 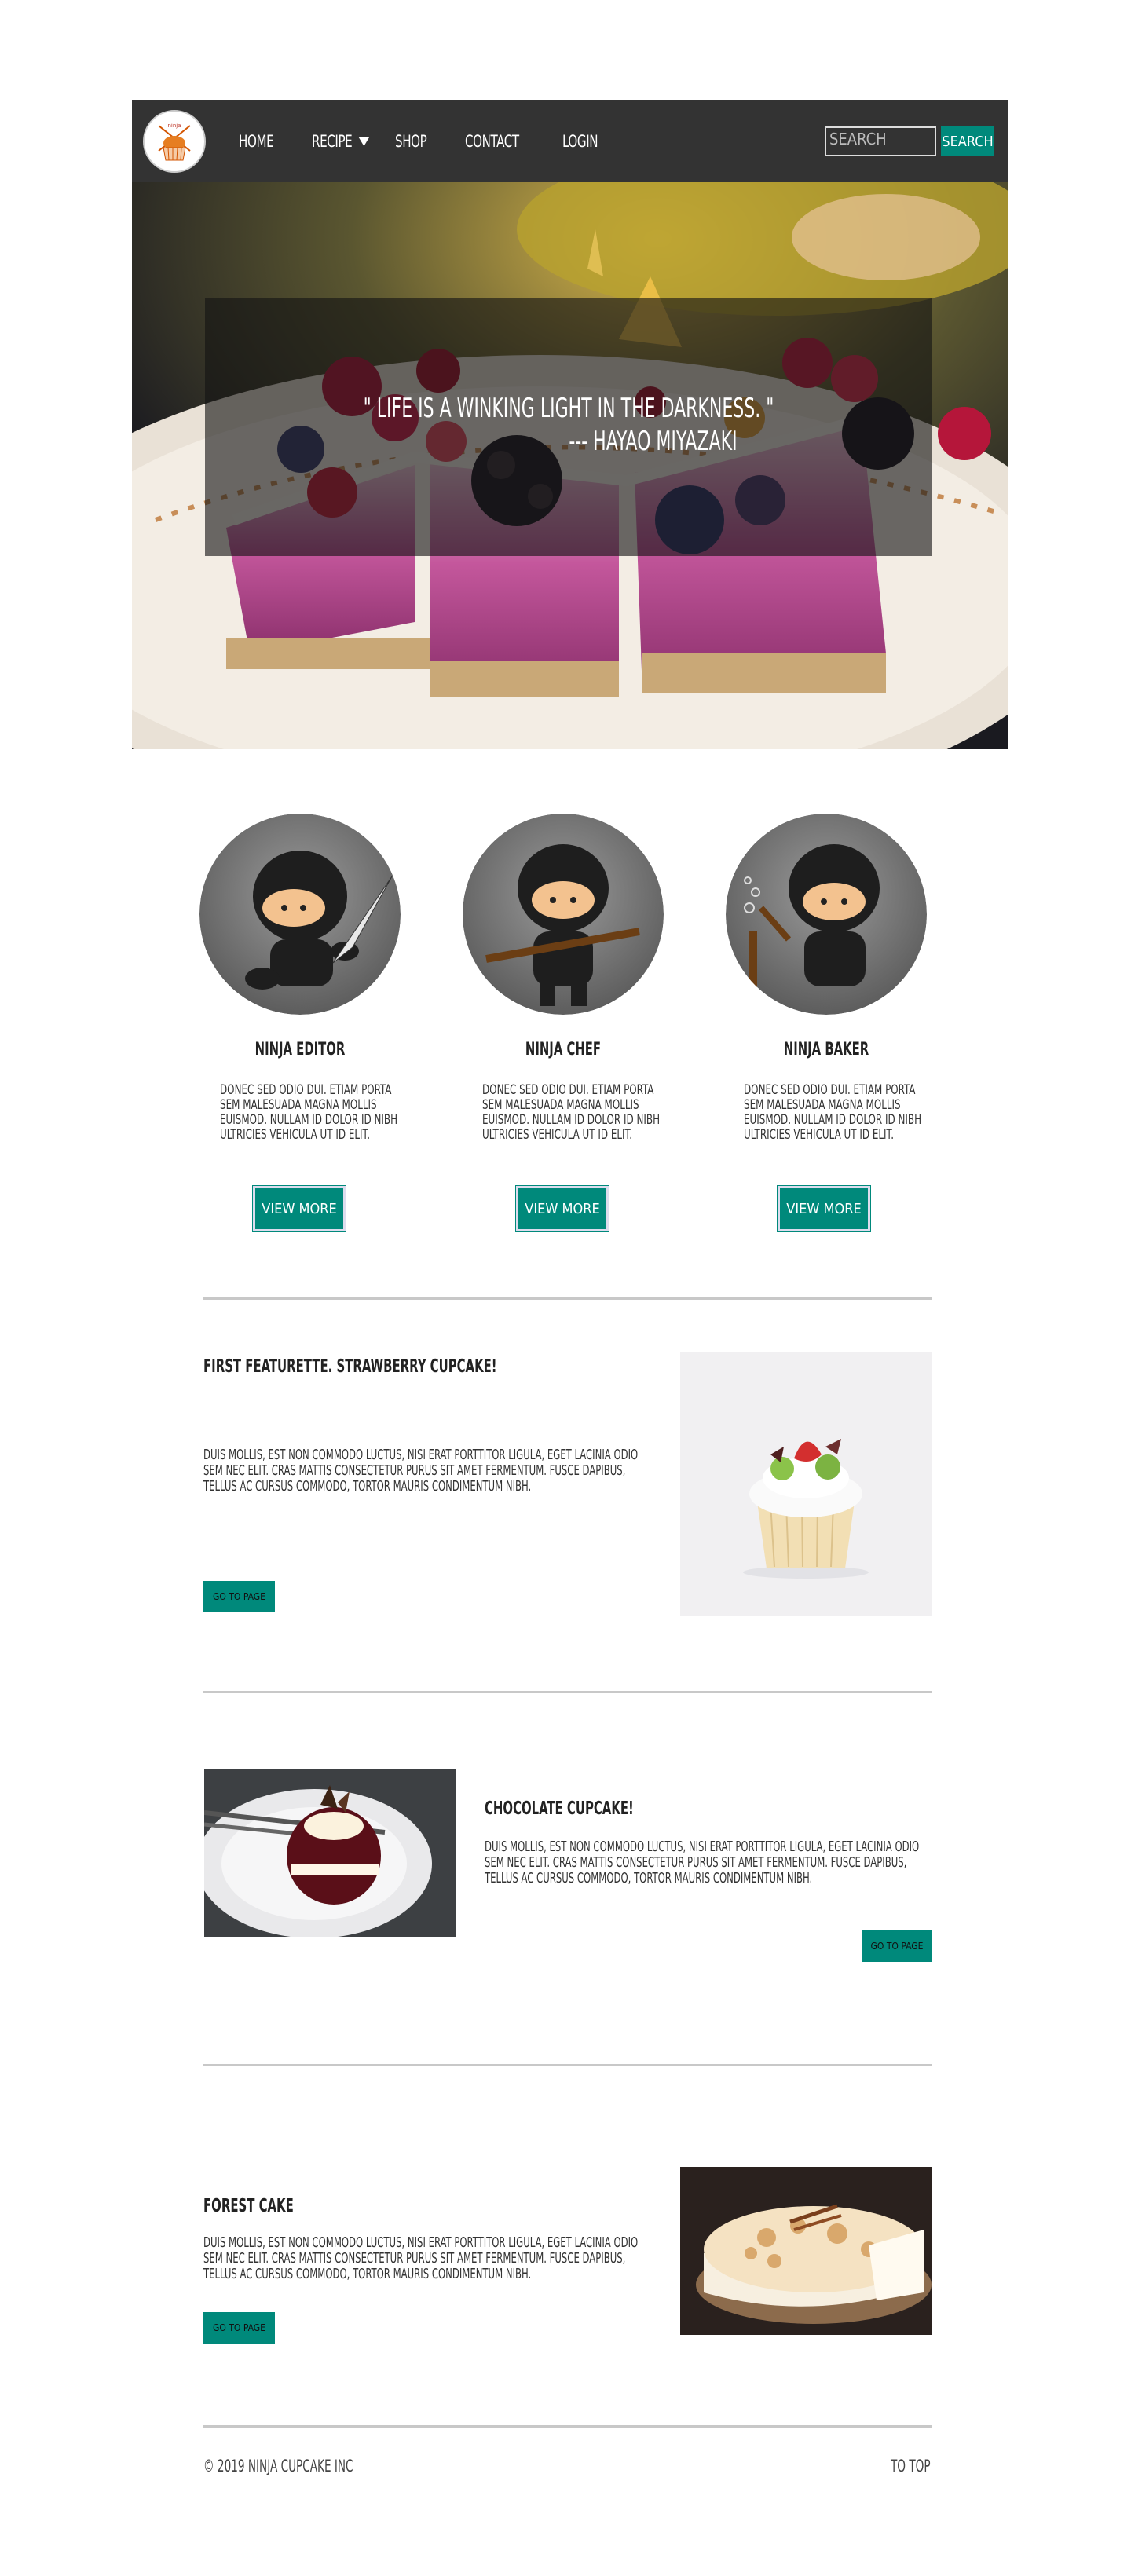 What do you see at coordinates (350, 1367) in the screenshot?
I see `feature-1-title: FIRST FEATURETTE. STRAWBERRY CUPCAKE!` at bounding box center [350, 1367].